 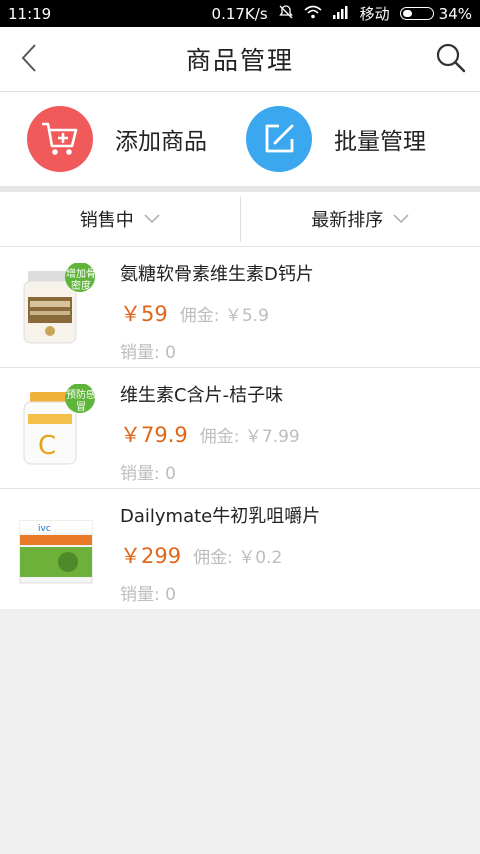 I want to click on edit-icon, so click(x=279, y=139).